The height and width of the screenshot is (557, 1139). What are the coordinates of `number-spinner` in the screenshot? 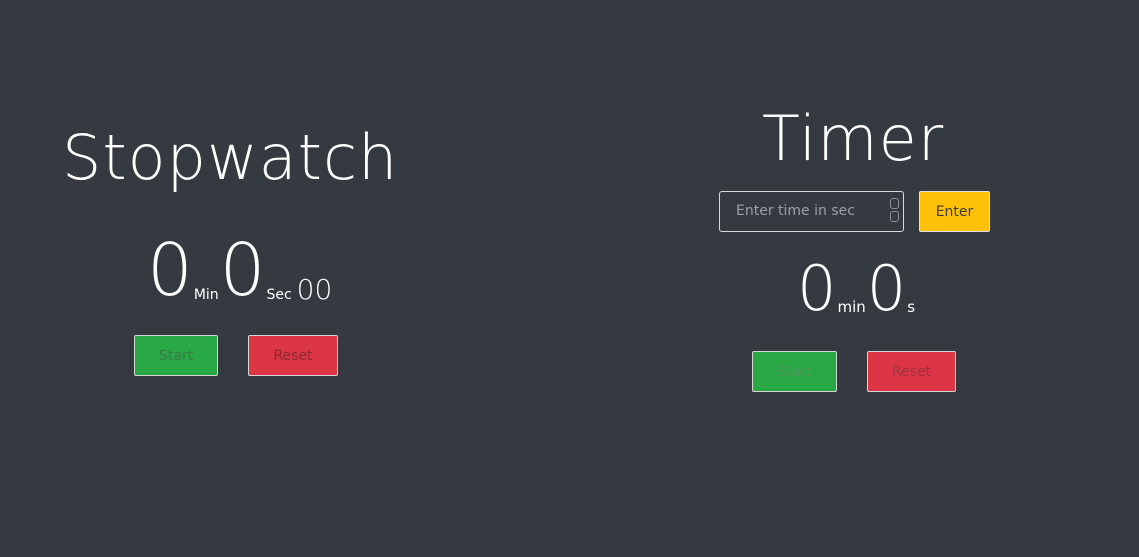 It's located at (894, 210).